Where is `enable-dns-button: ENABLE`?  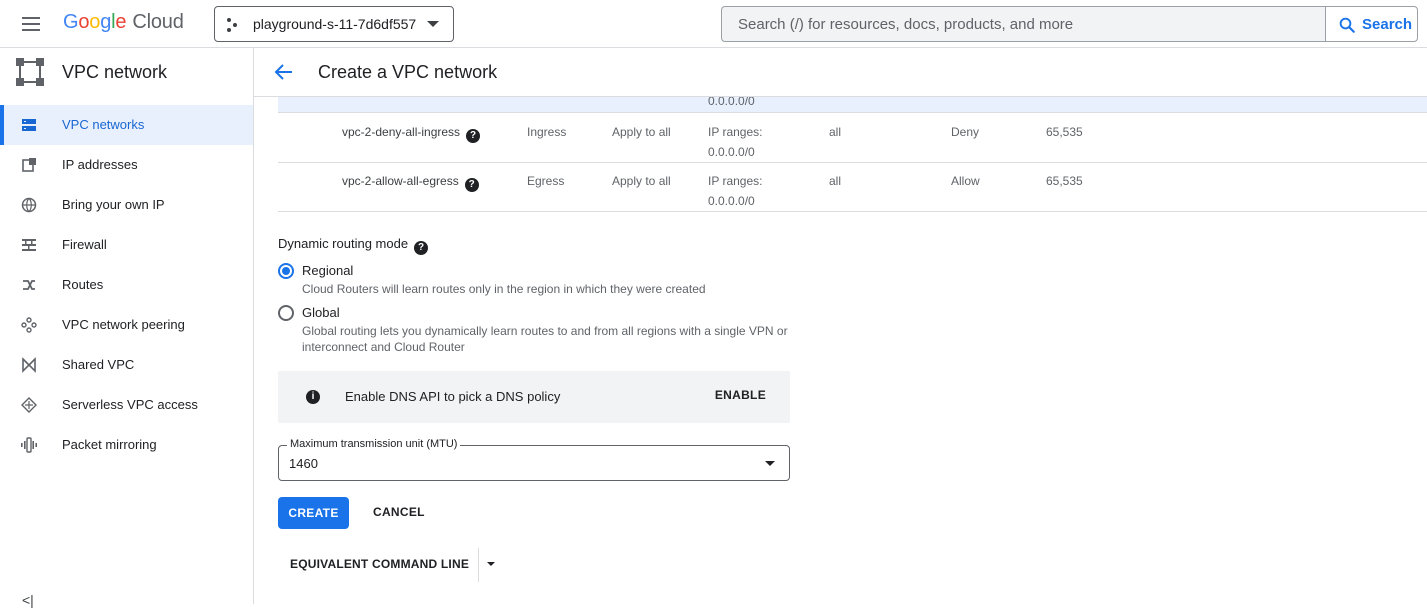
enable-dns-button: ENABLE is located at coordinates (740, 395).